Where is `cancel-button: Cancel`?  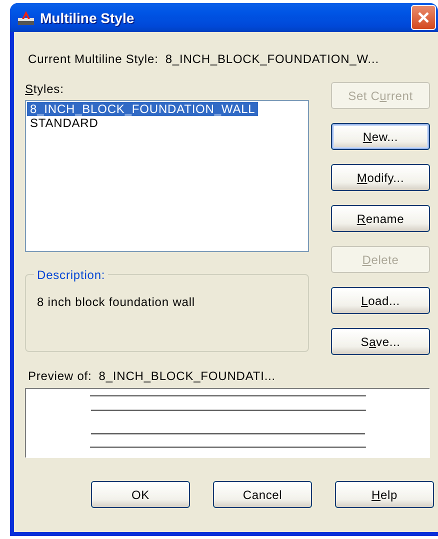
cancel-button: Cancel is located at coordinates (262, 494).